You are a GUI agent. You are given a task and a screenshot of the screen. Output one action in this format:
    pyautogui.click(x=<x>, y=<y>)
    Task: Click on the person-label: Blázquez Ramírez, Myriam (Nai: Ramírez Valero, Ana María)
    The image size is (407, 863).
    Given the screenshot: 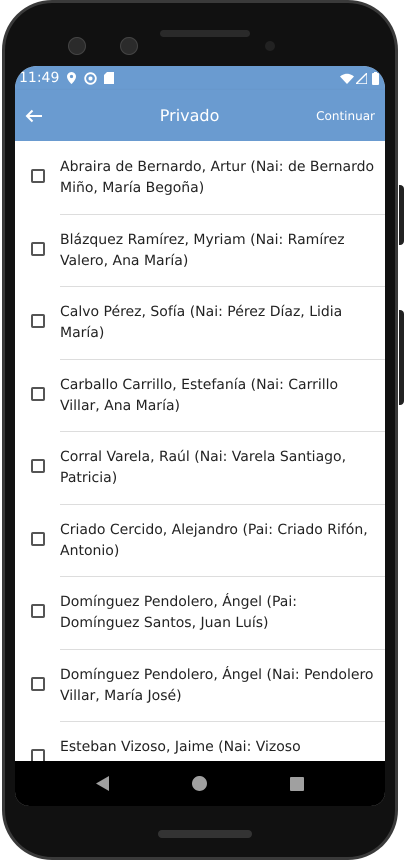 What is the action you would take?
    pyautogui.click(x=203, y=250)
    